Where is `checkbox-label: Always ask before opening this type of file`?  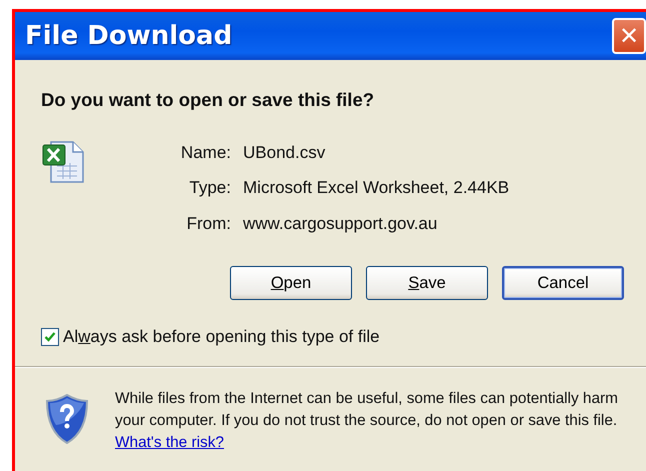 checkbox-label: Always ask before opening this type of file is located at coordinates (221, 337).